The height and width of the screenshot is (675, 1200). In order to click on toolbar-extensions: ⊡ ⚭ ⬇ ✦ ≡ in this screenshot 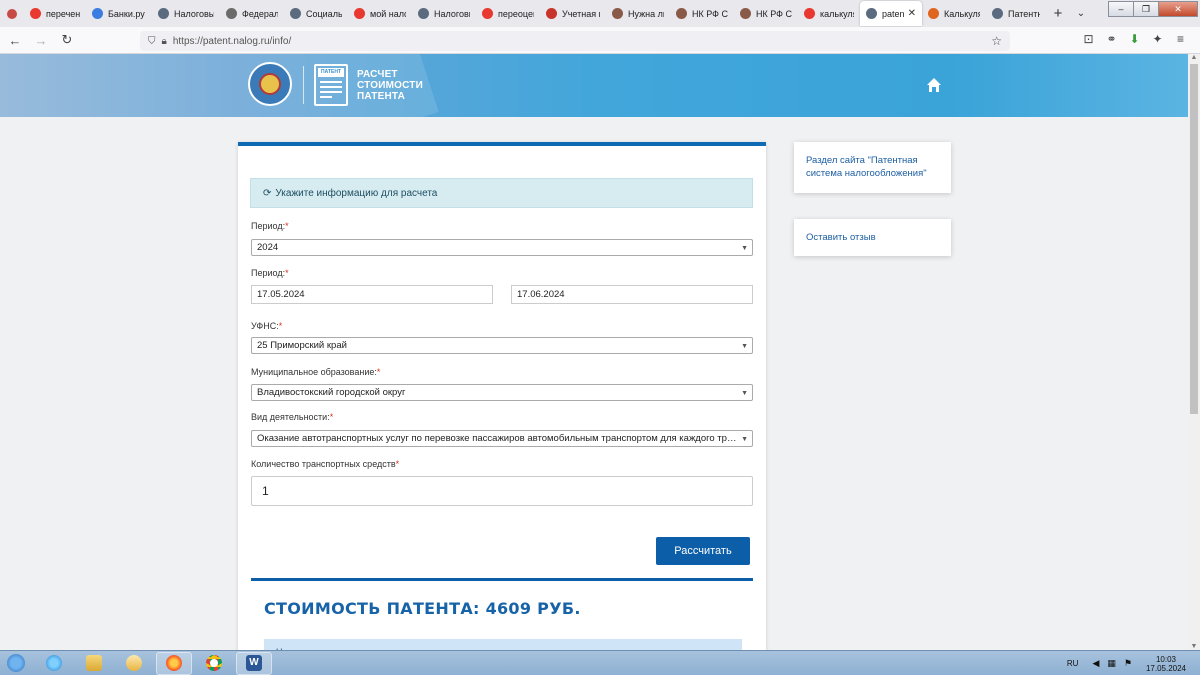, I will do `click(1134, 39)`.